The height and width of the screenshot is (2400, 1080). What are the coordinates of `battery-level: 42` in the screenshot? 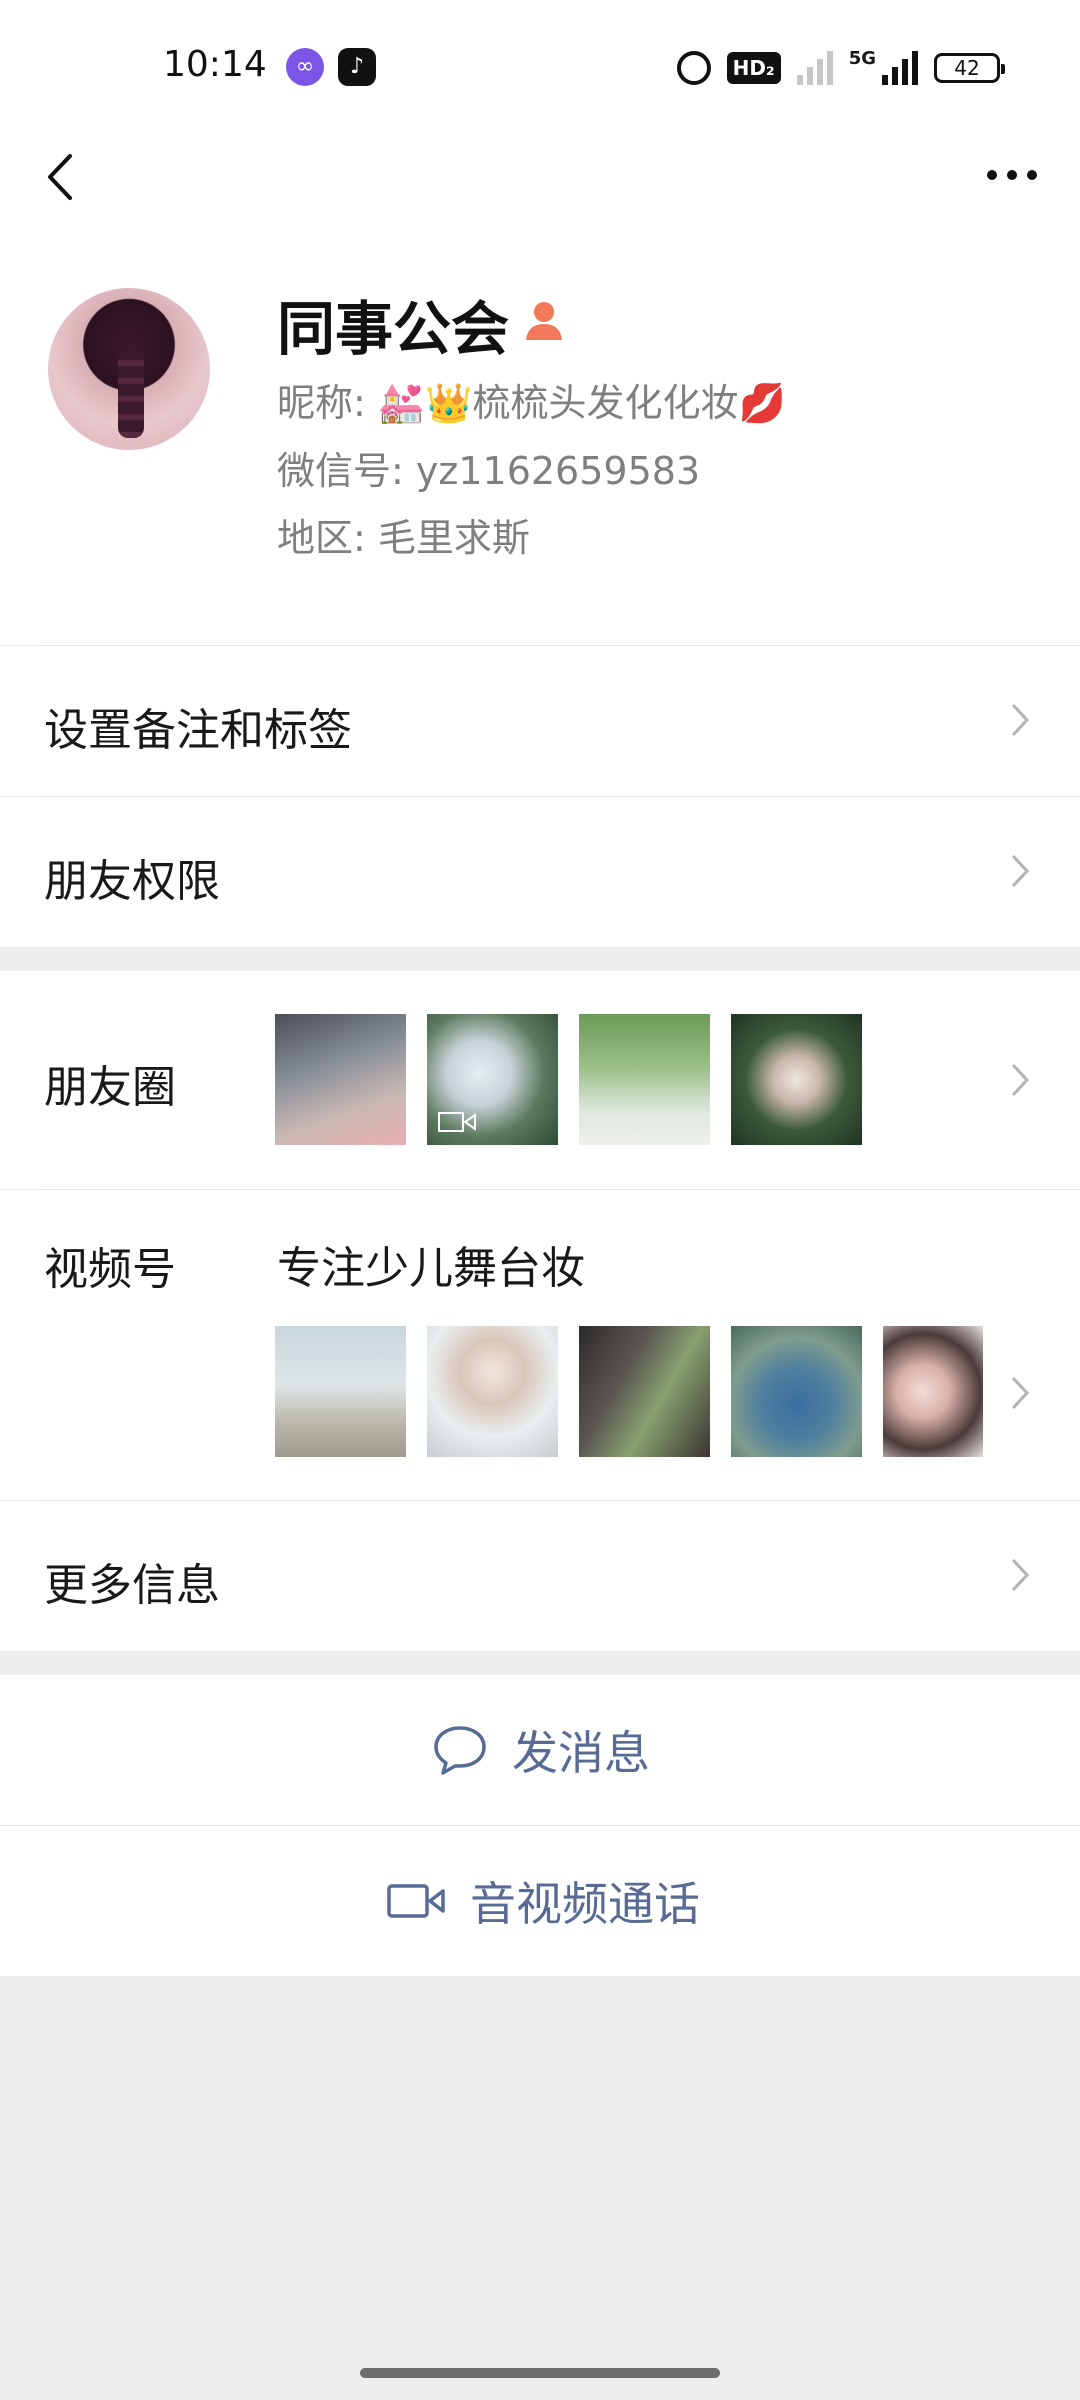 It's located at (967, 68).